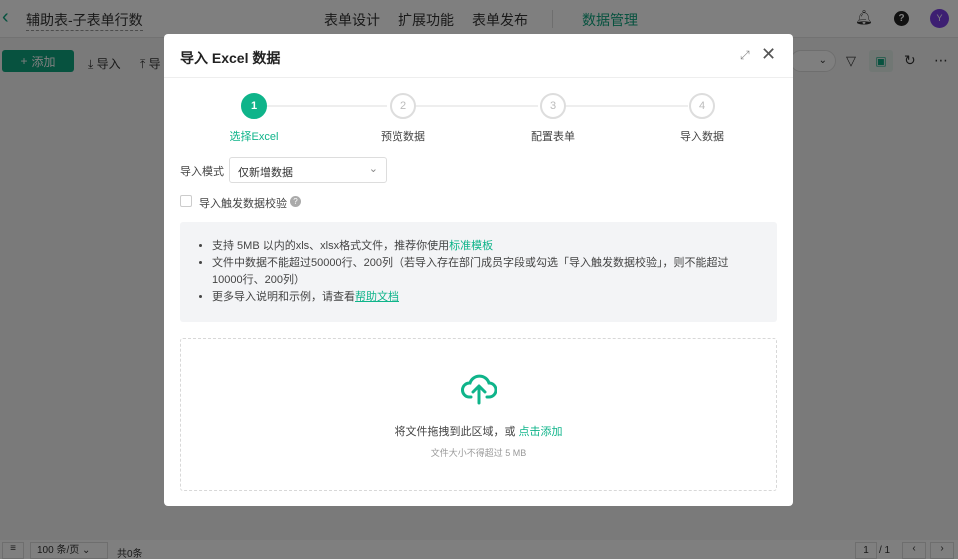 Image resolution: width=958 pixels, height=560 pixels. Describe the element at coordinates (745, 55) in the screenshot. I see `expand-icon: ⤢` at that location.